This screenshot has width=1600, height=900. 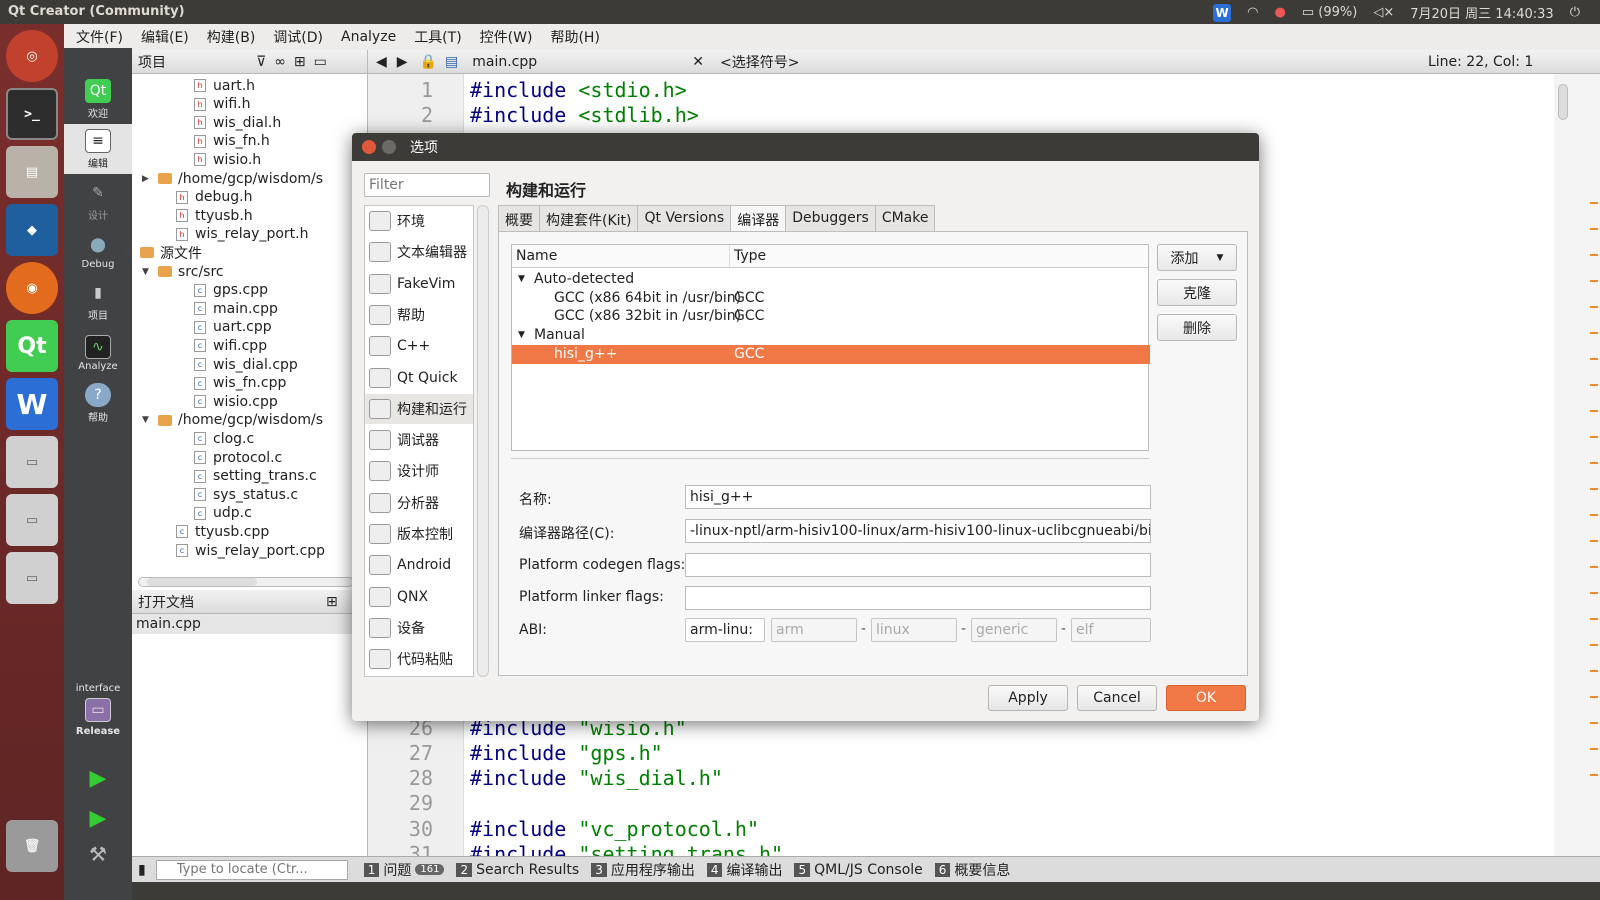 I want to click on column-header-name: Name, so click(x=621, y=256).